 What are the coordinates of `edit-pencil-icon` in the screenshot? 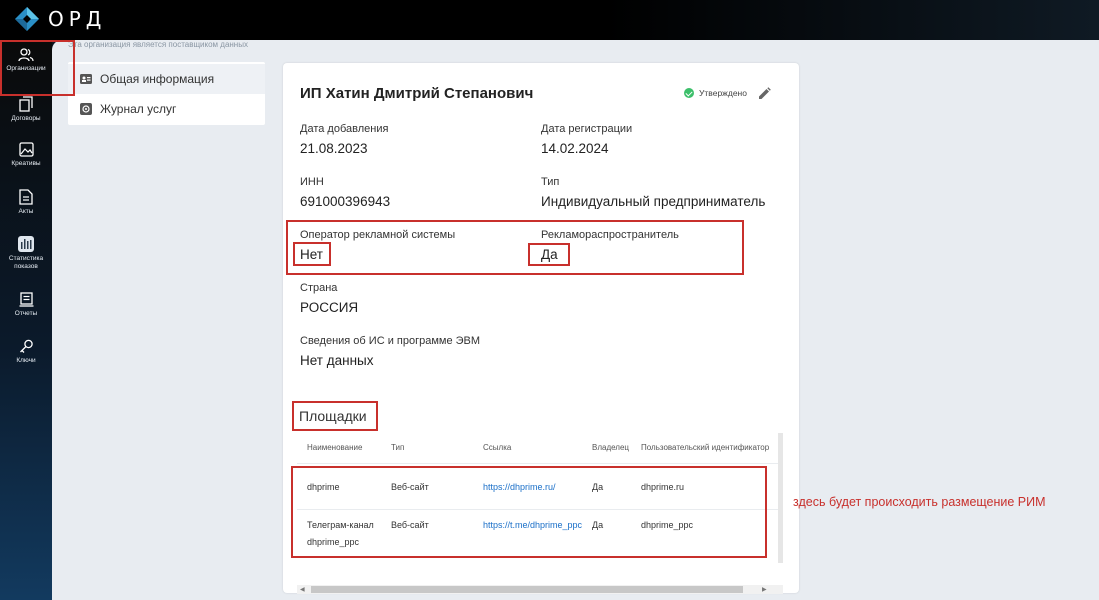 It's located at (764, 96).